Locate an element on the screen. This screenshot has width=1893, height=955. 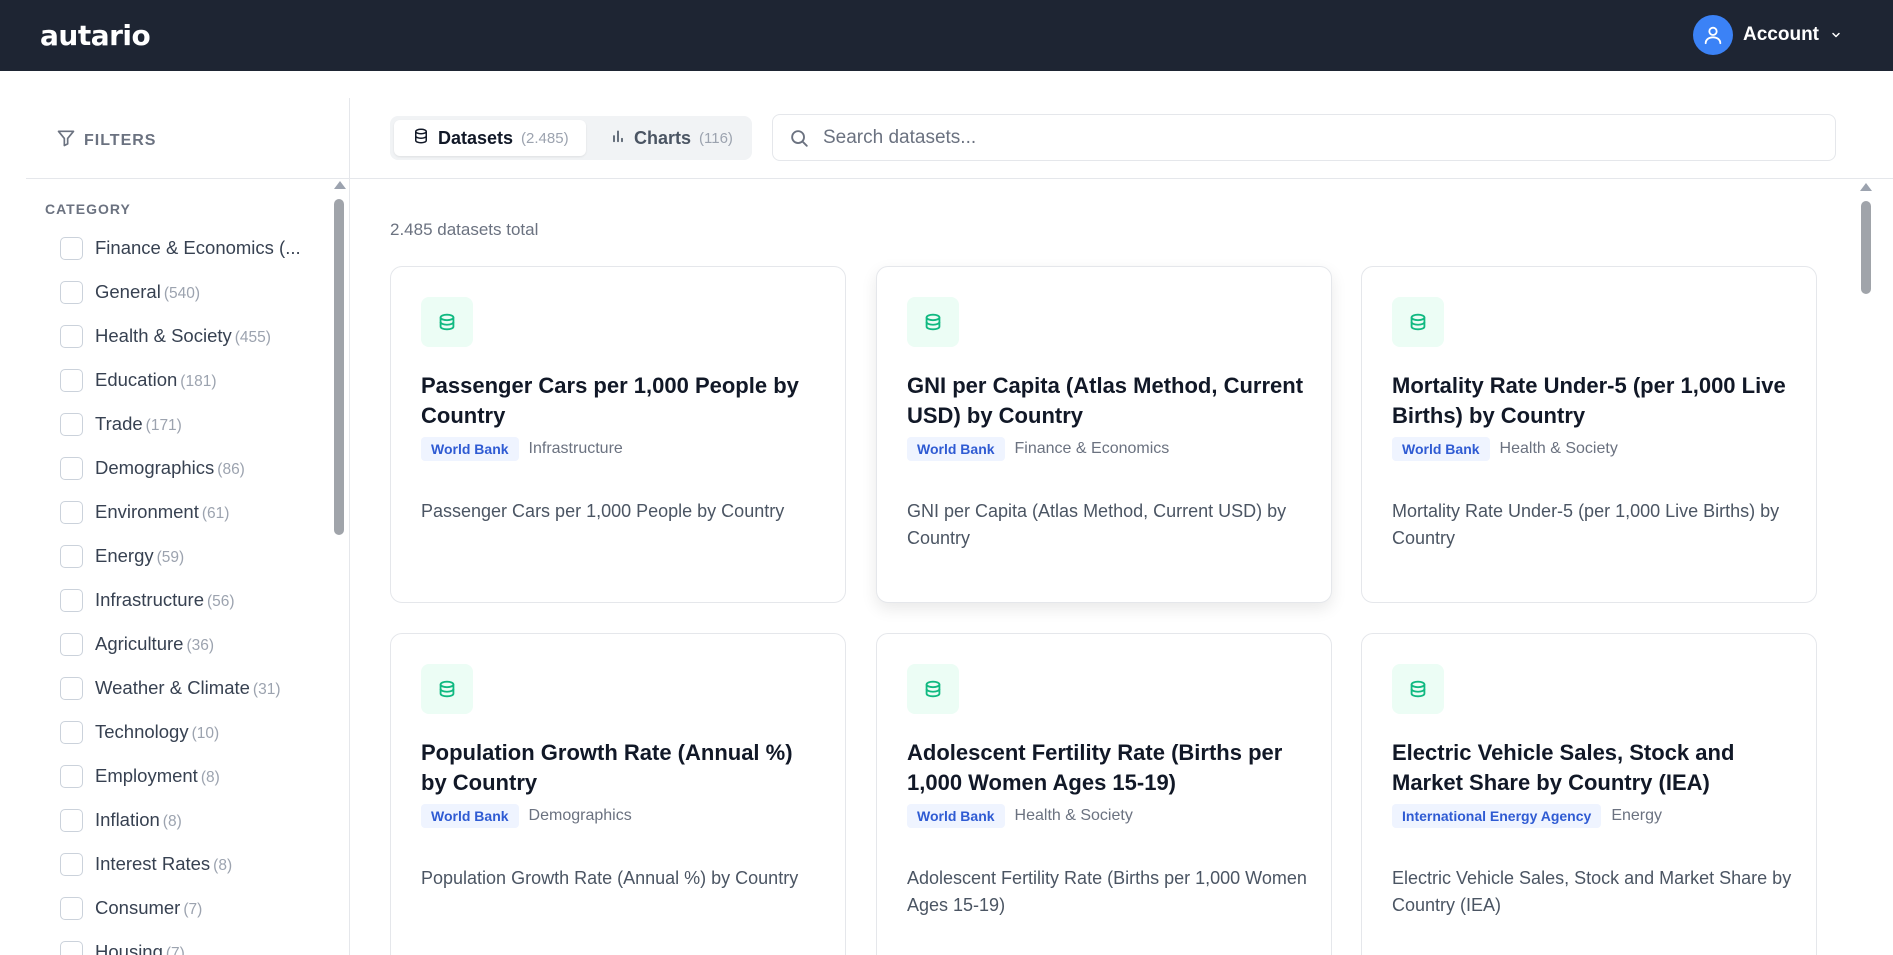
bar-chart-icon is located at coordinates (618, 138).